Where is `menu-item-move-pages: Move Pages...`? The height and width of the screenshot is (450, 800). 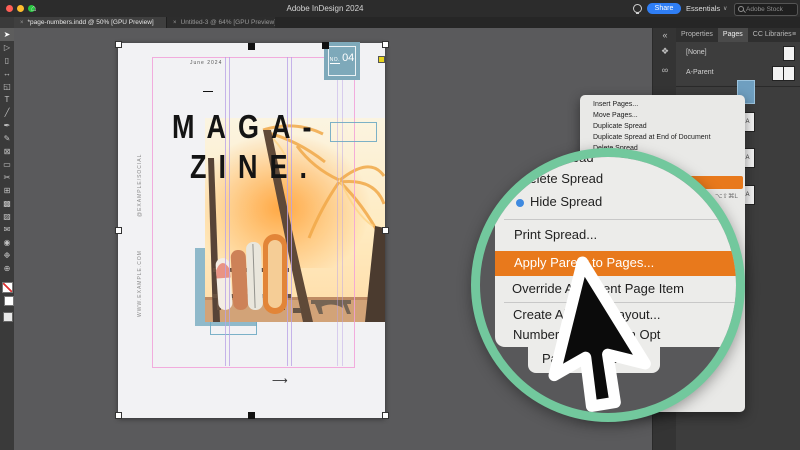 menu-item-move-pages: Move Pages... is located at coordinates (666, 115).